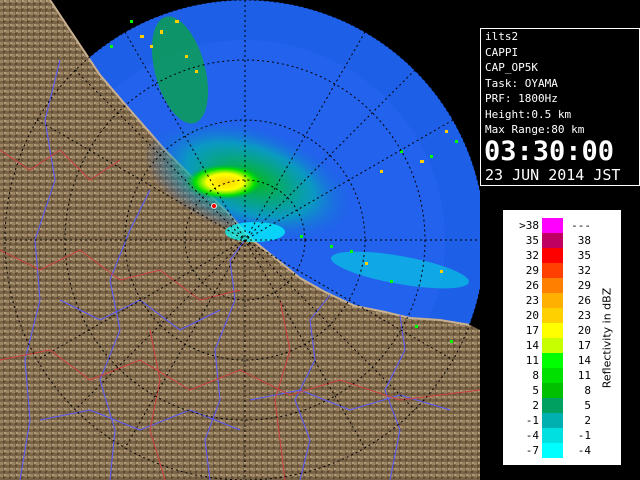  I want to click on scan-date: 23 JUN 2014 JST, so click(553, 174).